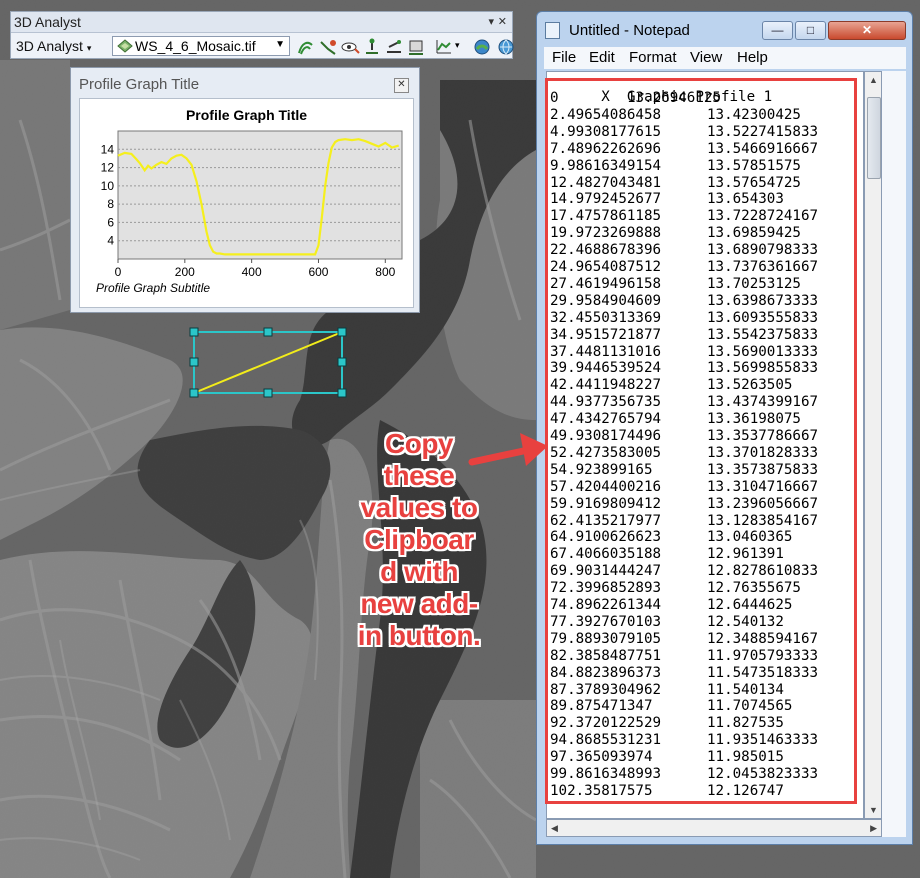 The height and width of the screenshot is (878, 920). I want to click on x-tick-label: 800, so click(385, 272).